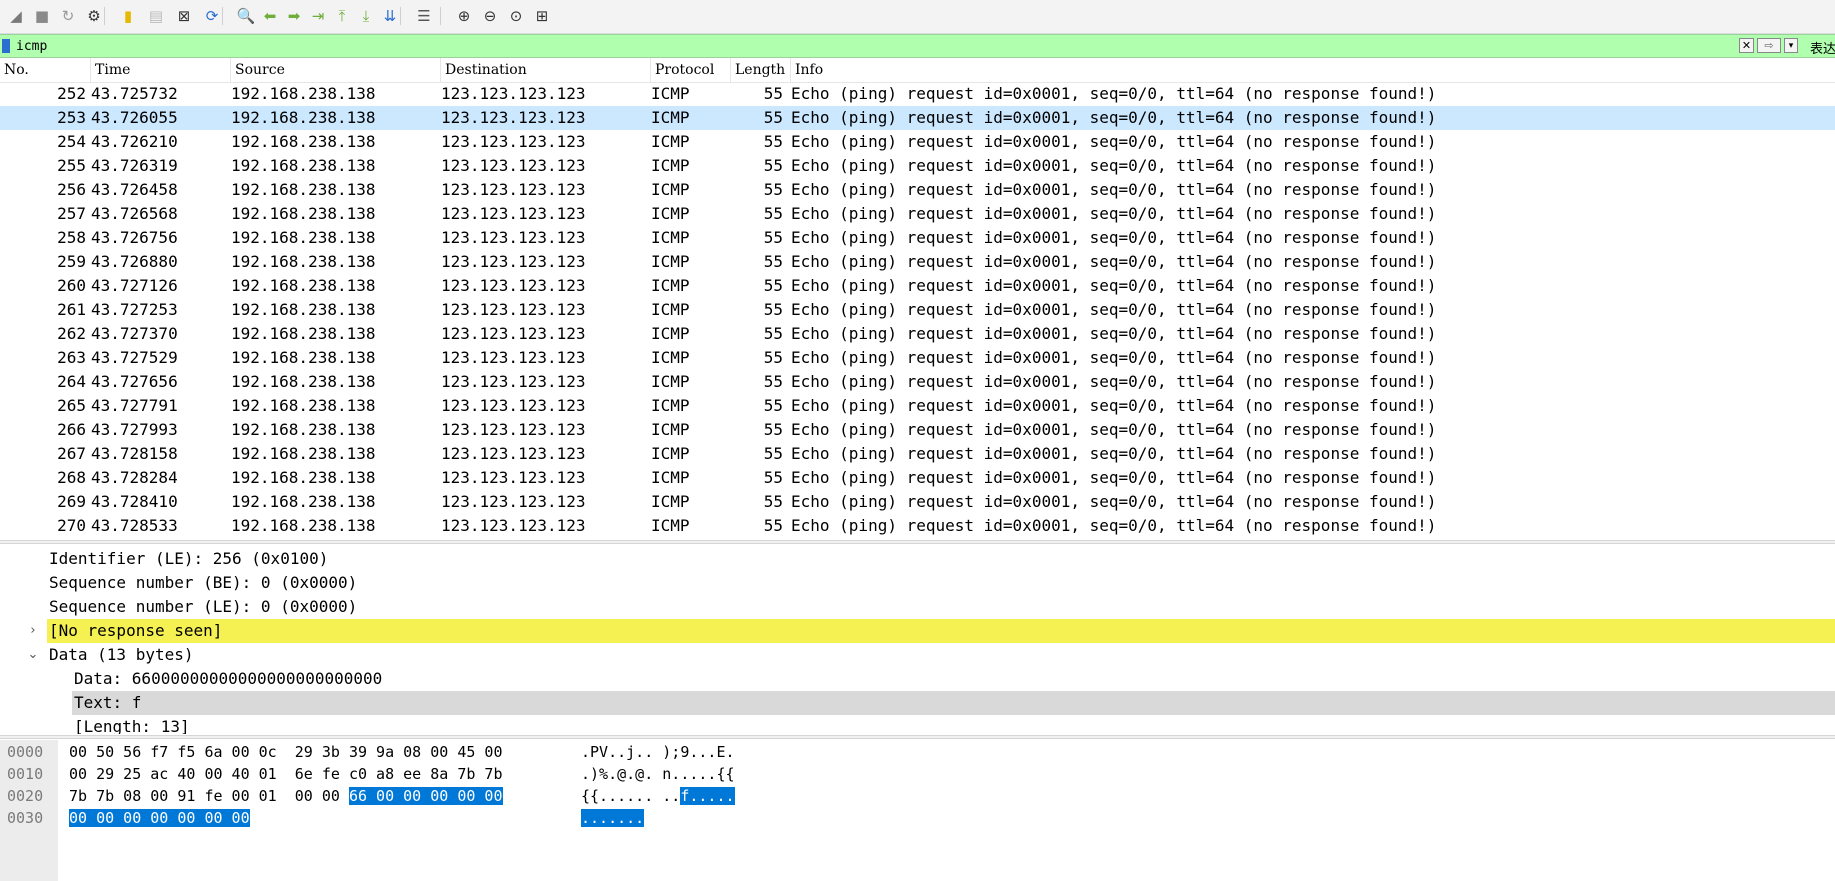 The width and height of the screenshot is (1835, 881). Describe the element at coordinates (42, 16) in the screenshot. I see `stop-capture-icon: ■` at that location.